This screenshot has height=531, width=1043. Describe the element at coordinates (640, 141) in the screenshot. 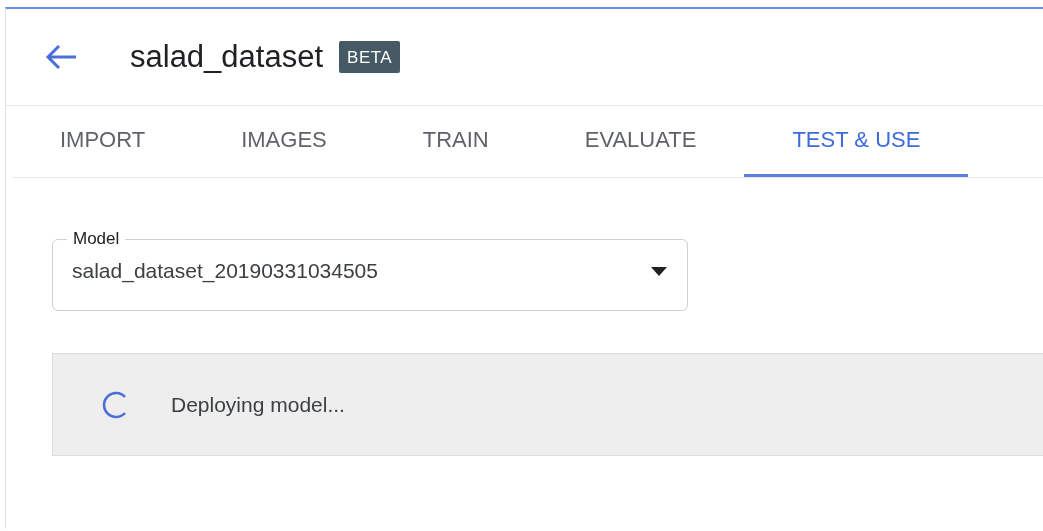

I see `tab: EVALUATE` at that location.